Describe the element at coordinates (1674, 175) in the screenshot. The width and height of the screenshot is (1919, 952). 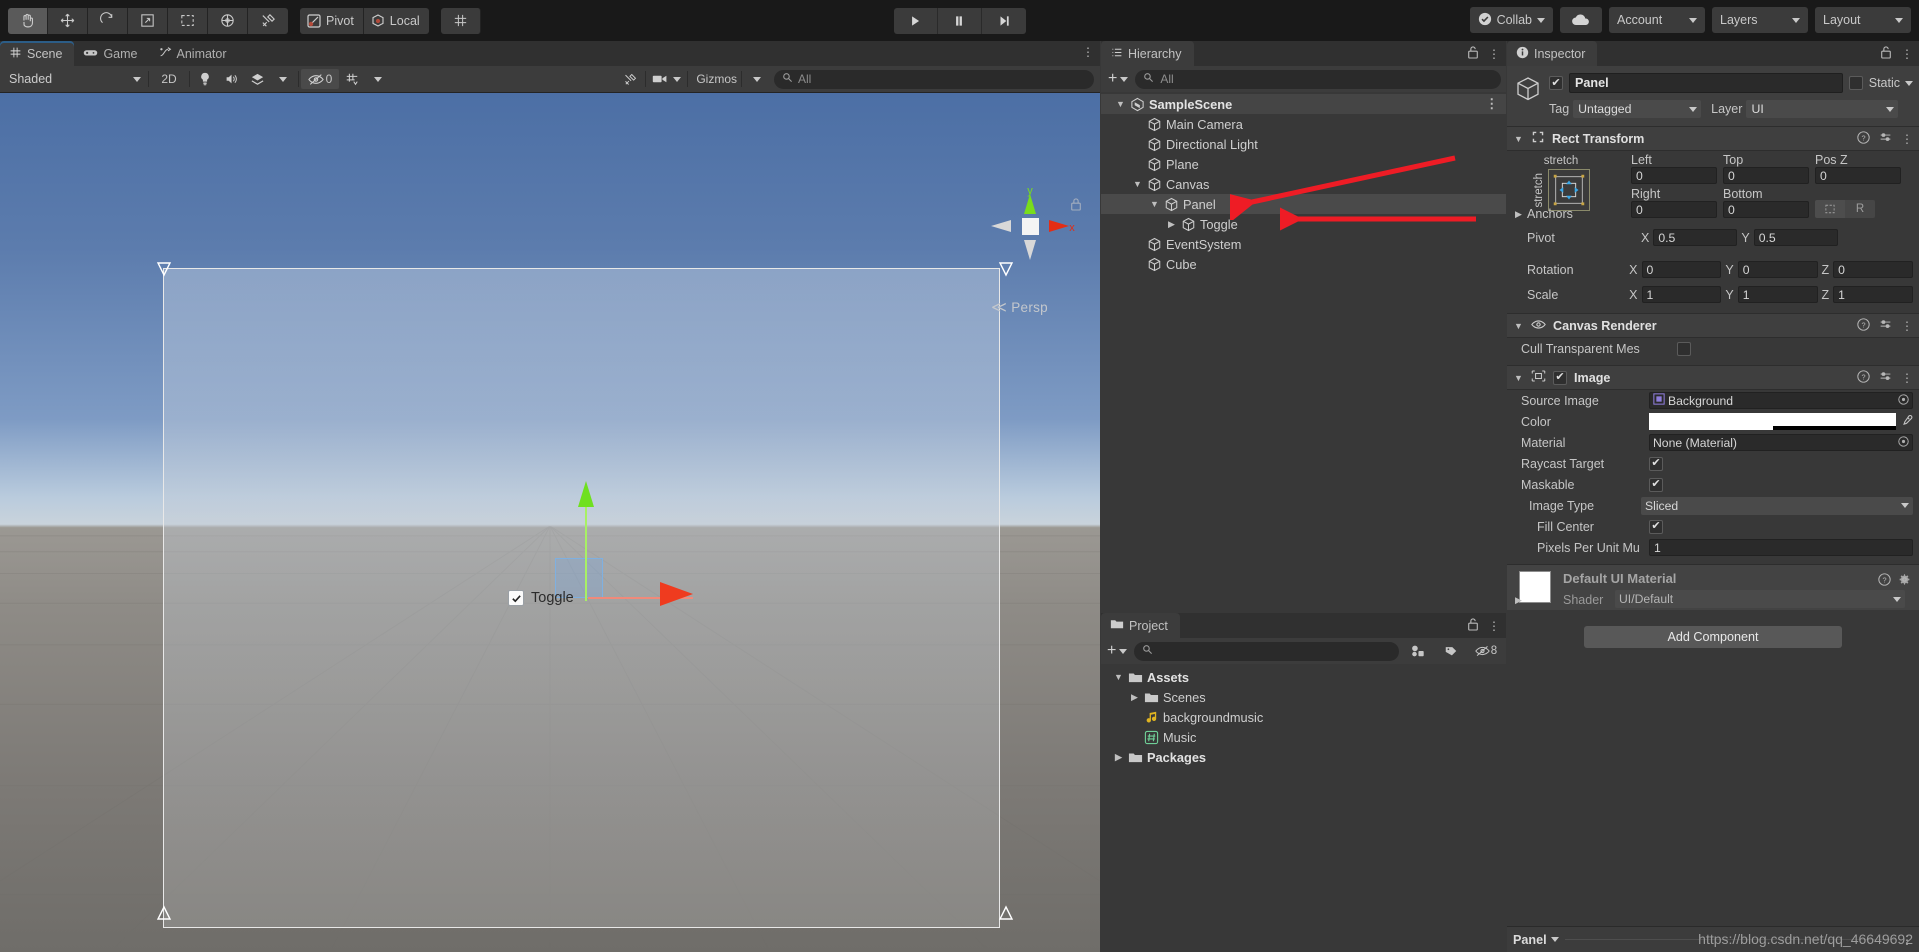
I see `left-field: 0` at that location.